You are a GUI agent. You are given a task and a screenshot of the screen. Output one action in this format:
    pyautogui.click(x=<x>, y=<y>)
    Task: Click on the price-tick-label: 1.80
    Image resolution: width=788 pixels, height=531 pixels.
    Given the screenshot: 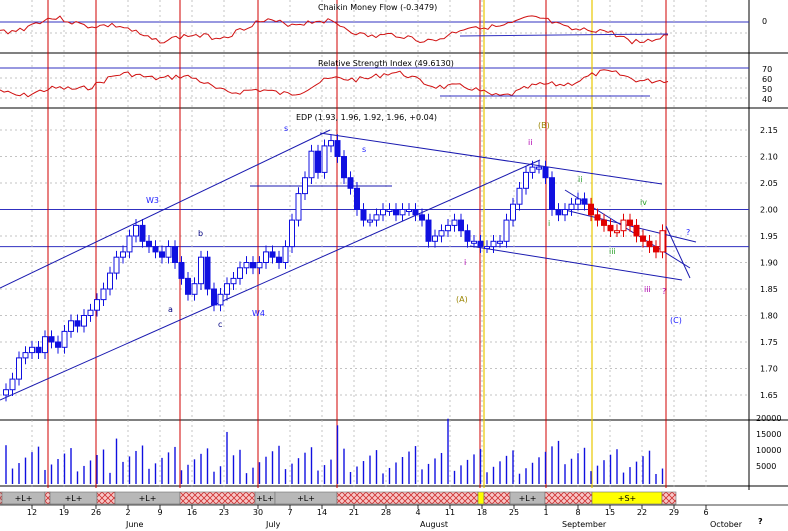 What is the action you would take?
    pyautogui.click(x=769, y=316)
    